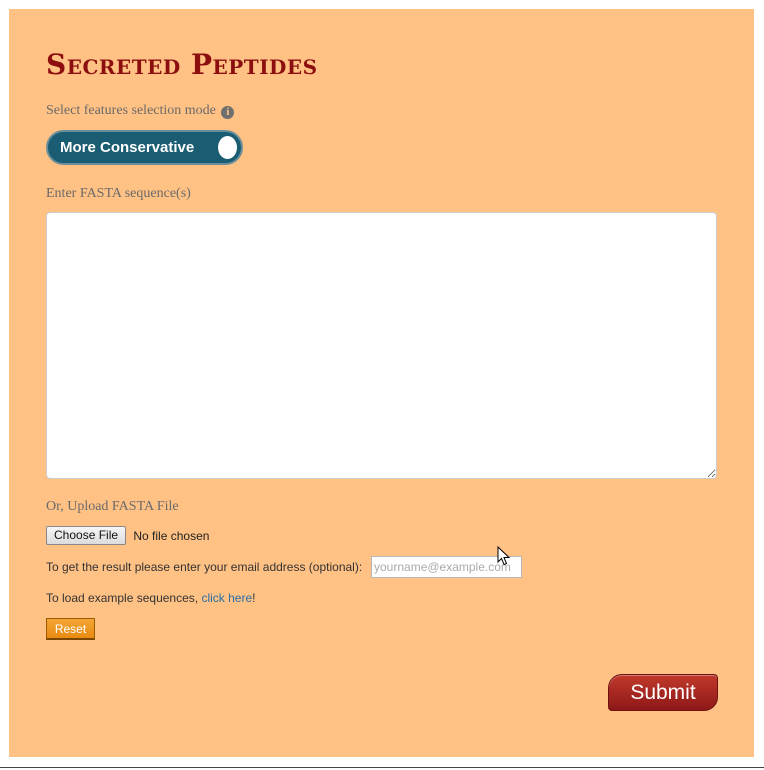 The height and width of the screenshot is (770, 764). I want to click on submit-button: Submit, so click(663, 692).